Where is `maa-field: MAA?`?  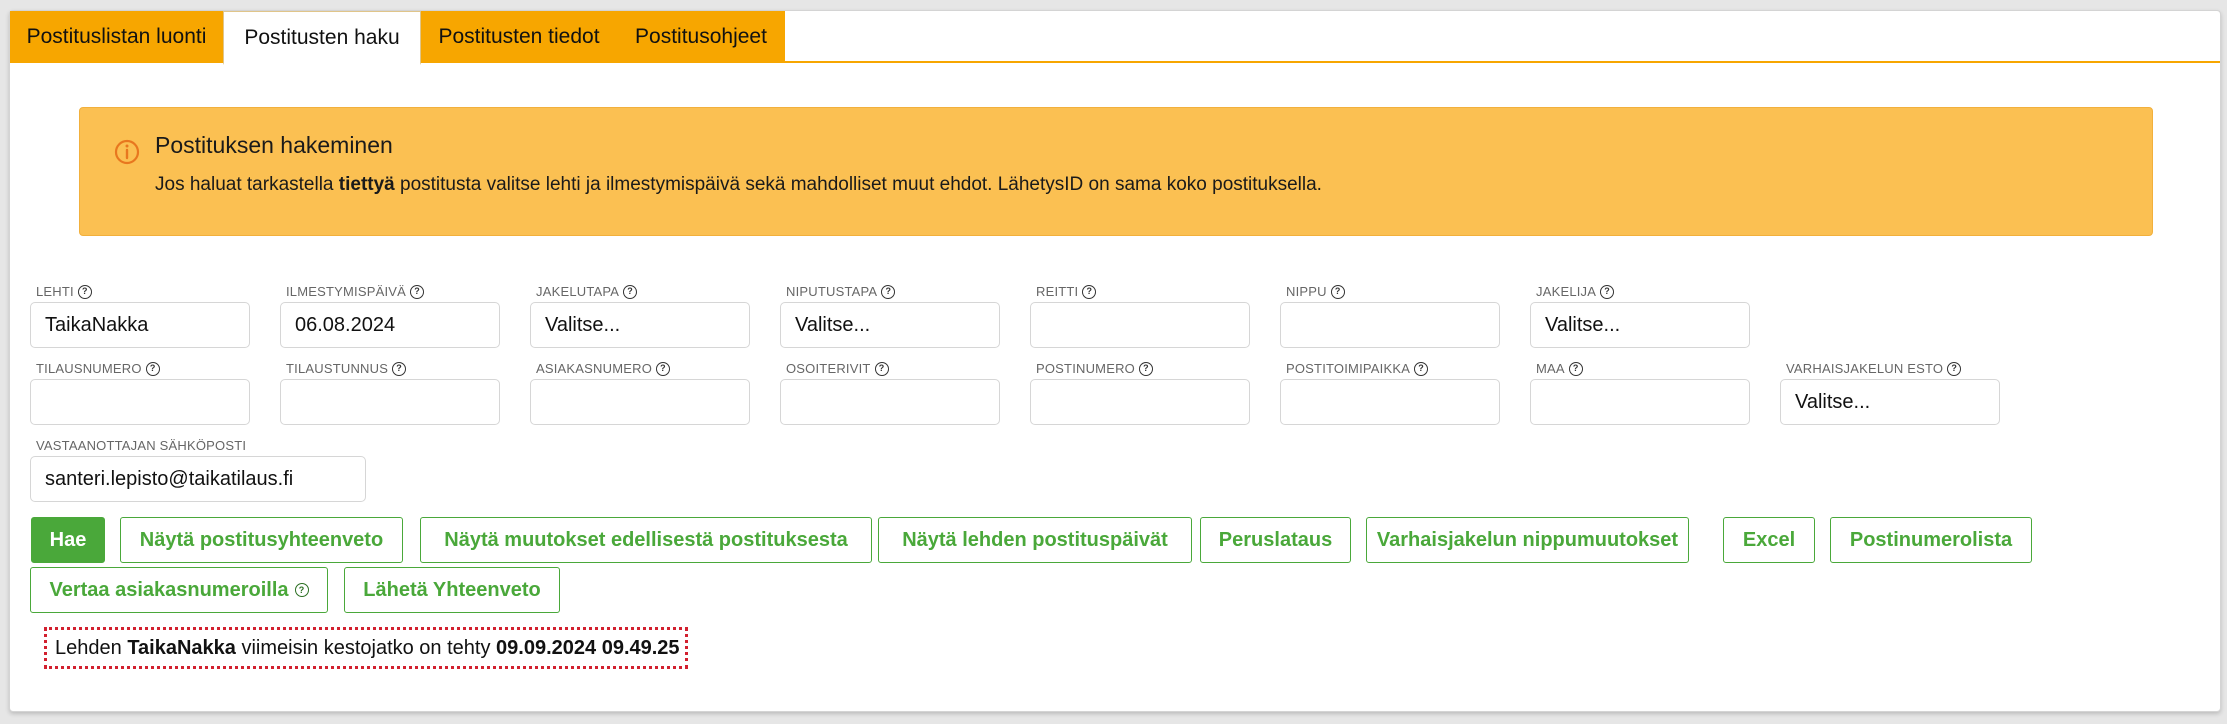 maa-field: MAA? is located at coordinates (1640, 393).